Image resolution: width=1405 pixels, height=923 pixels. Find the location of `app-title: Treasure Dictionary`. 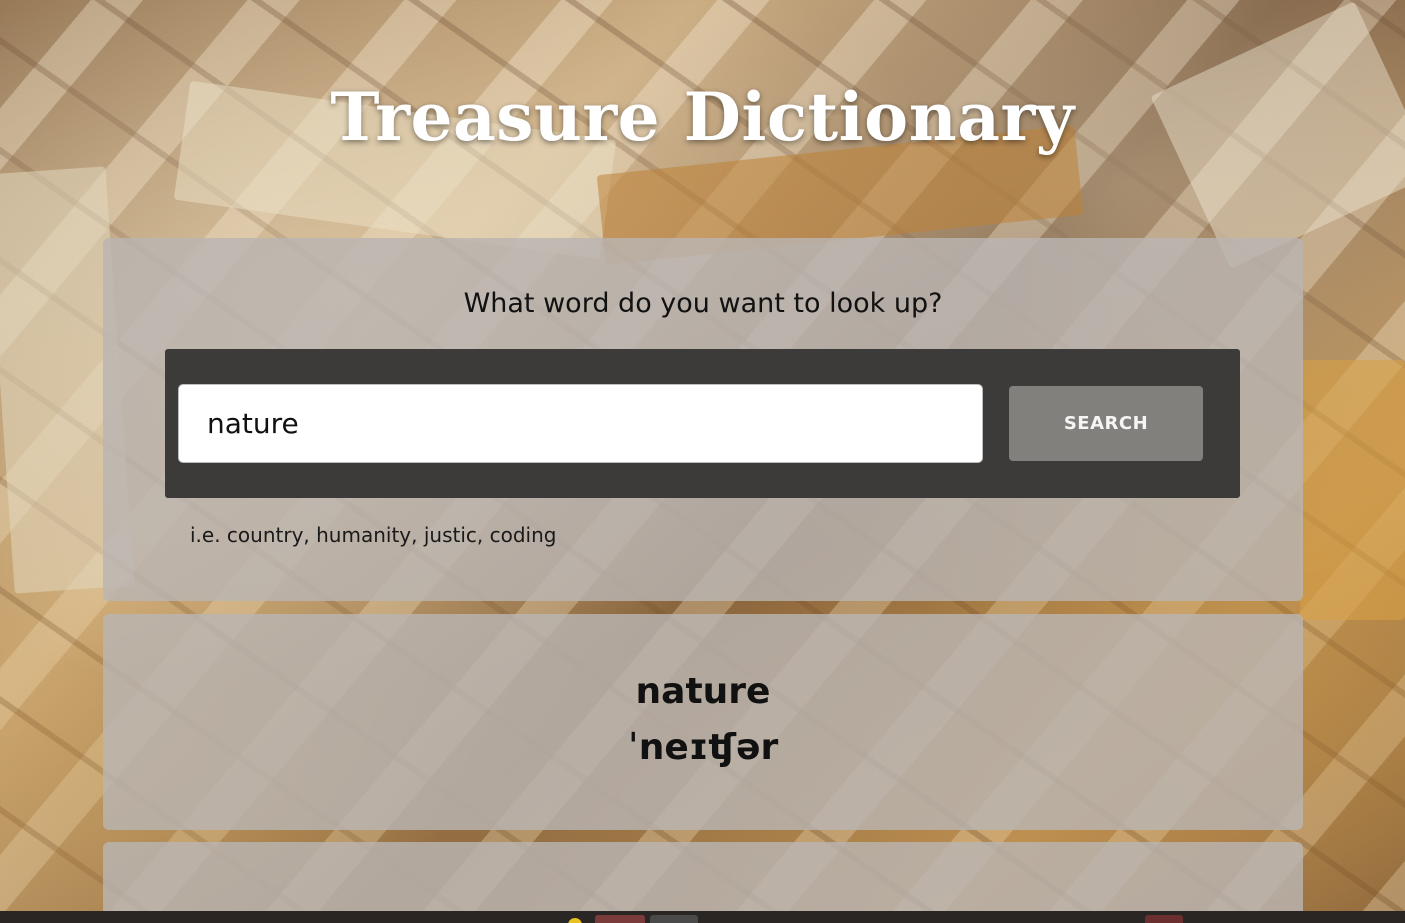

app-title: Treasure Dictionary is located at coordinates (702, 117).